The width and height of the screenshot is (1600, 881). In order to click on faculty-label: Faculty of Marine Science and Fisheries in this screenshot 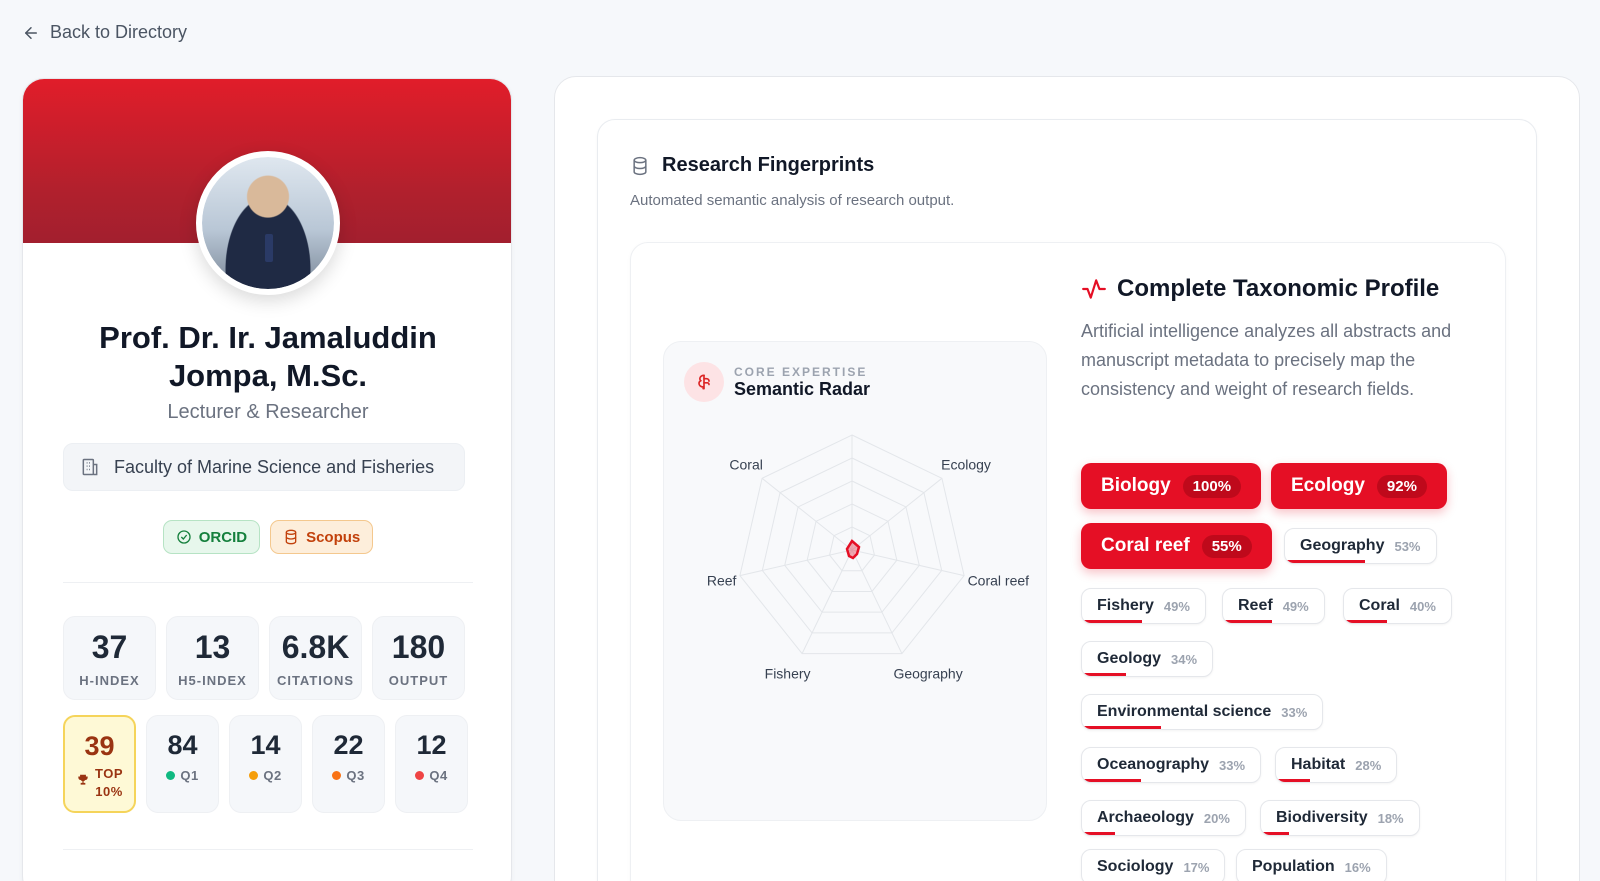, I will do `click(274, 466)`.